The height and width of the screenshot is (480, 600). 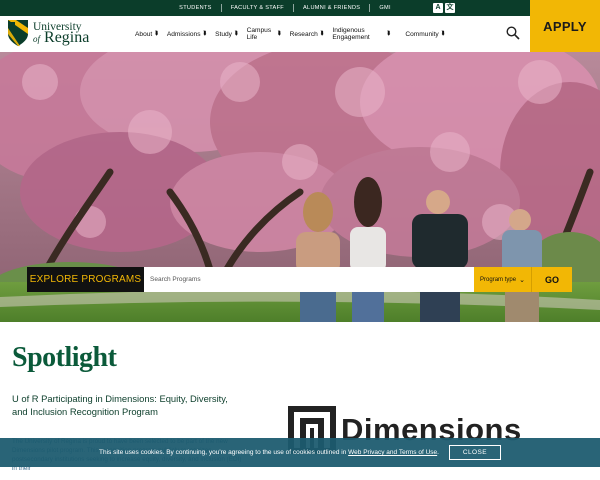 I want to click on nav-item-campus-life: Campus Life ⮯, so click(x=264, y=34).